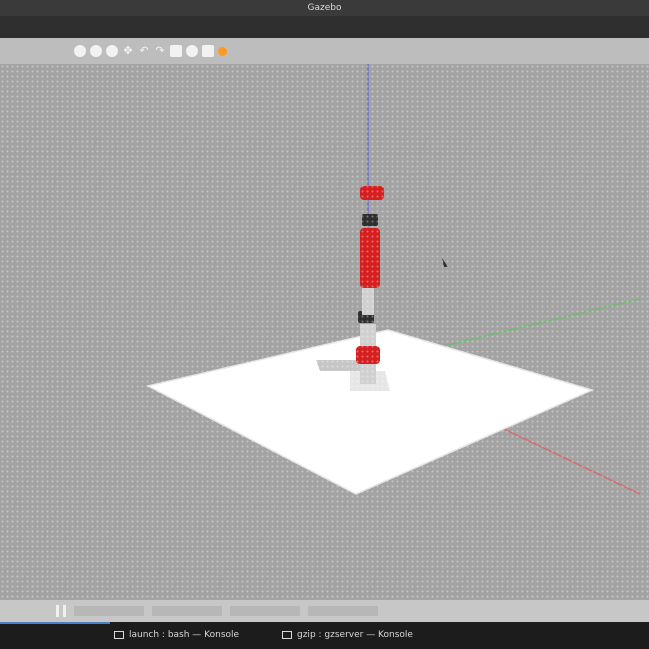 The height and width of the screenshot is (649, 649). Describe the element at coordinates (370, 258) in the screenshot. I see `robot-upper-segment` at that location.